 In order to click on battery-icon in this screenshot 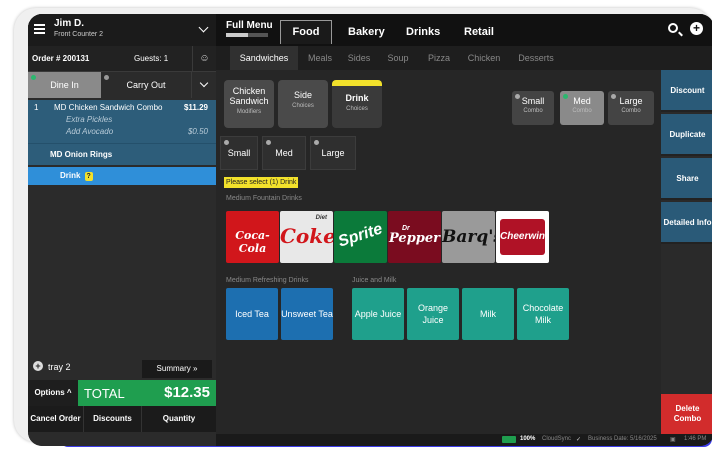, I will do `click(509, 439)`.